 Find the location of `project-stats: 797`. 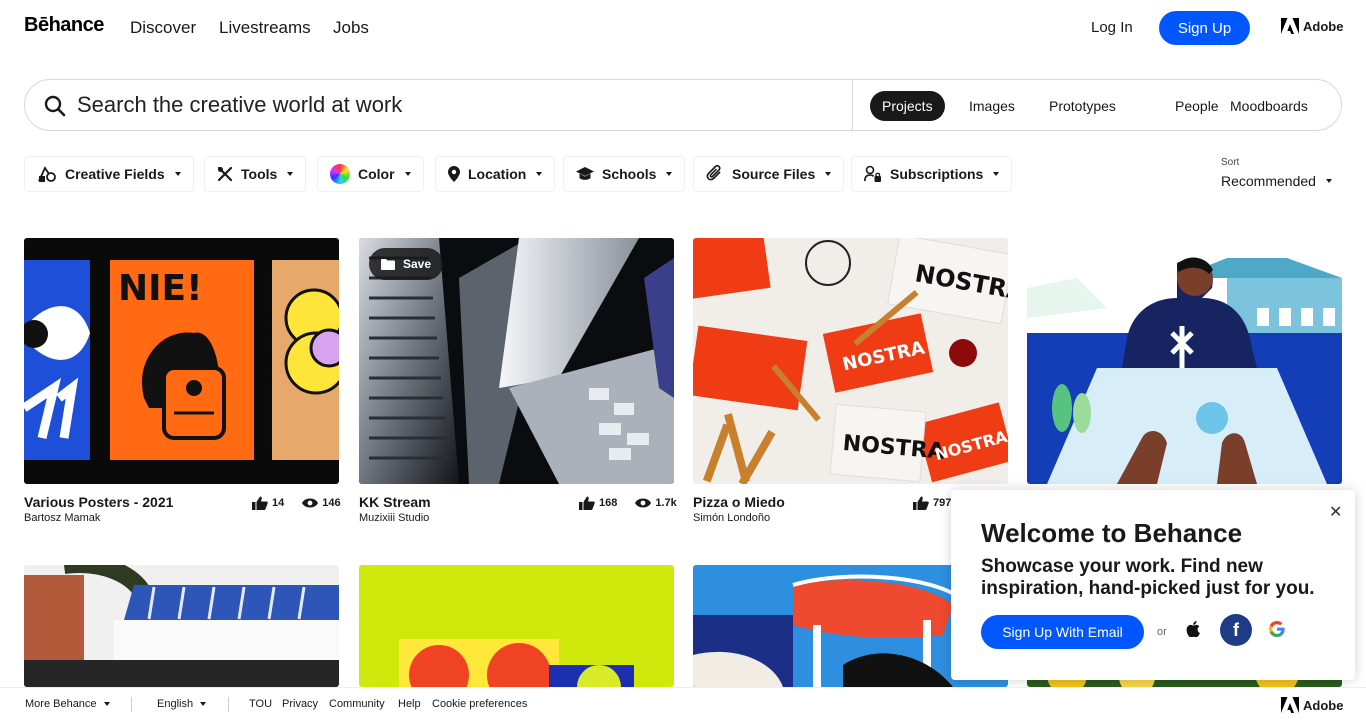

project-stats: 797 is located at coordinates (932, 503).